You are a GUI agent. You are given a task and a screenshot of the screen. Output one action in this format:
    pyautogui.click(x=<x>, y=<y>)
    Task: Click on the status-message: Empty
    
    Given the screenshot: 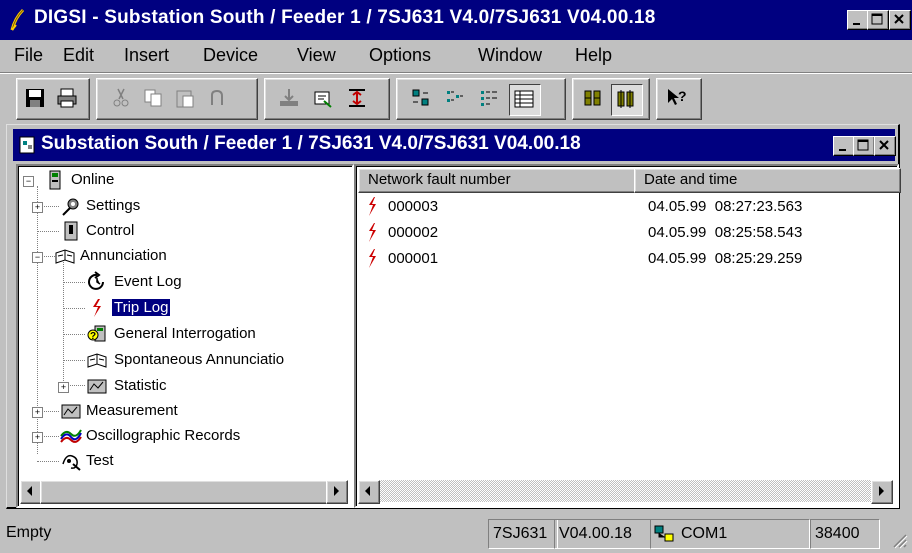 What is the action you would take?
    pyautogui.click(x=29, y=532)
    